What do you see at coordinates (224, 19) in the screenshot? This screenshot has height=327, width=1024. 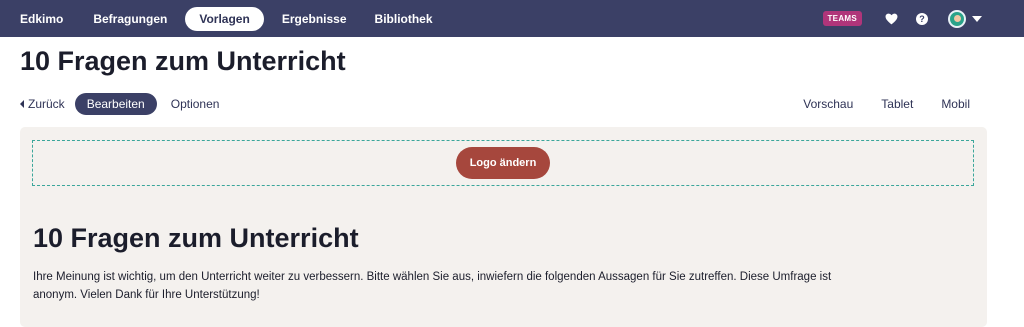 I see `nav-item-vorlagen: Vorlagen` at bounding box center [224, 19].